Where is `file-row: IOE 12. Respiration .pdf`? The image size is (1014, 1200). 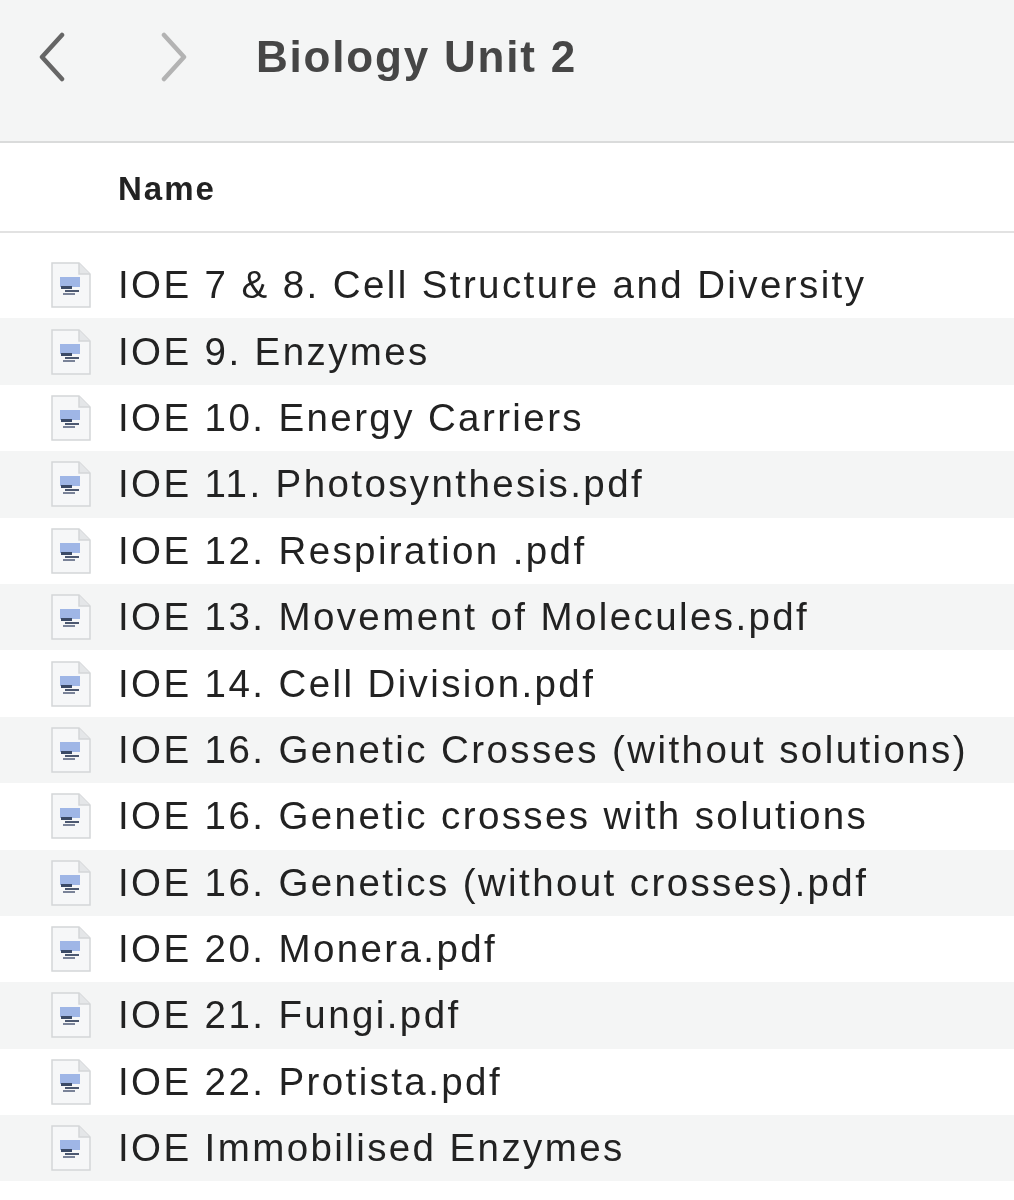
file-row: IOE 12. Respiration .pdf is located at coordinates (507, 550).